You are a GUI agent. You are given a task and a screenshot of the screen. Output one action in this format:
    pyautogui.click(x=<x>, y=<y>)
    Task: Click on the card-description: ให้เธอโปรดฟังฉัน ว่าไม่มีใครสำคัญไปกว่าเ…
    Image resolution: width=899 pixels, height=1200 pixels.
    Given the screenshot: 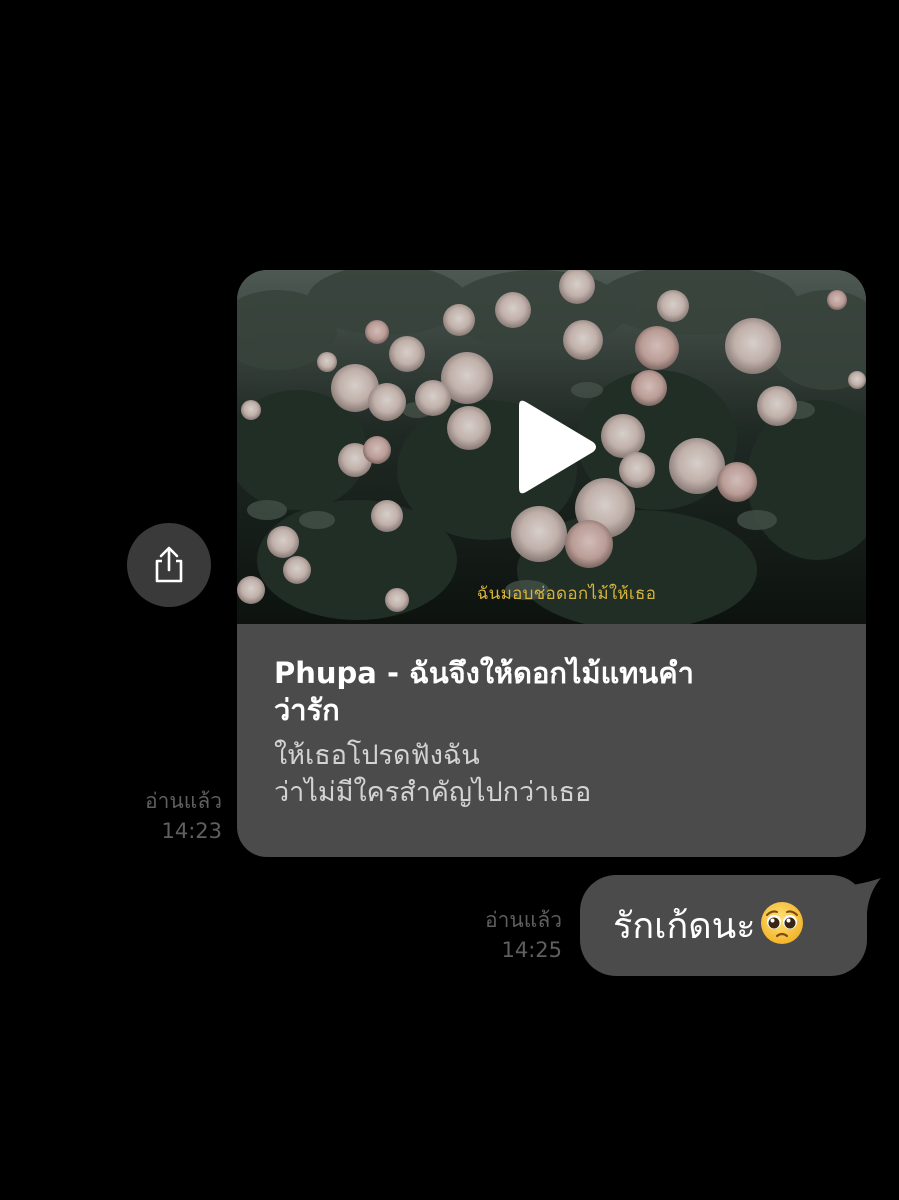 What is the action you would take?
    pyautogui.click(x=559, y=774)
    